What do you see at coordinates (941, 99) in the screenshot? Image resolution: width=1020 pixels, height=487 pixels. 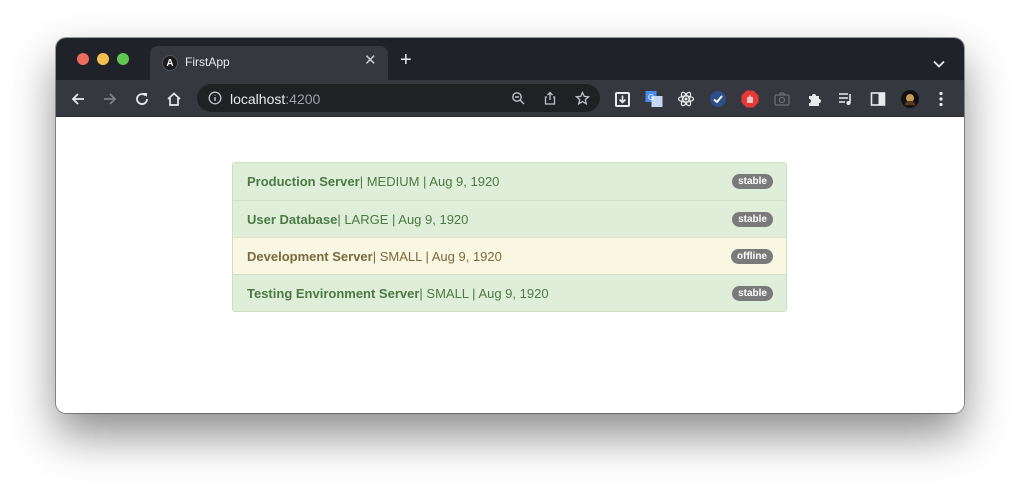 I see `browser-menu-icon` at bounding box center [941, 99].